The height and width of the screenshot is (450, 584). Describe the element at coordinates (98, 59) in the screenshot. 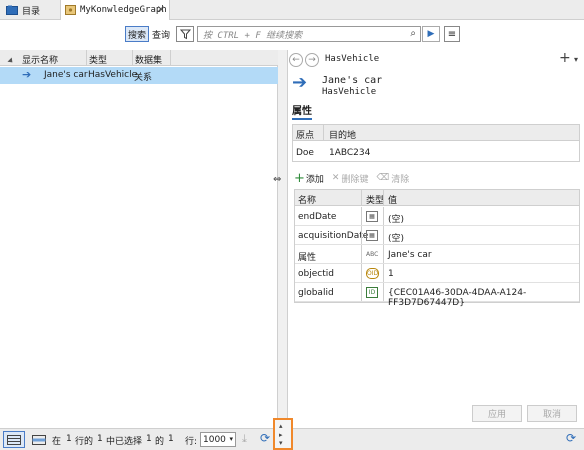

I see `column-header-type: 类型` at that location.